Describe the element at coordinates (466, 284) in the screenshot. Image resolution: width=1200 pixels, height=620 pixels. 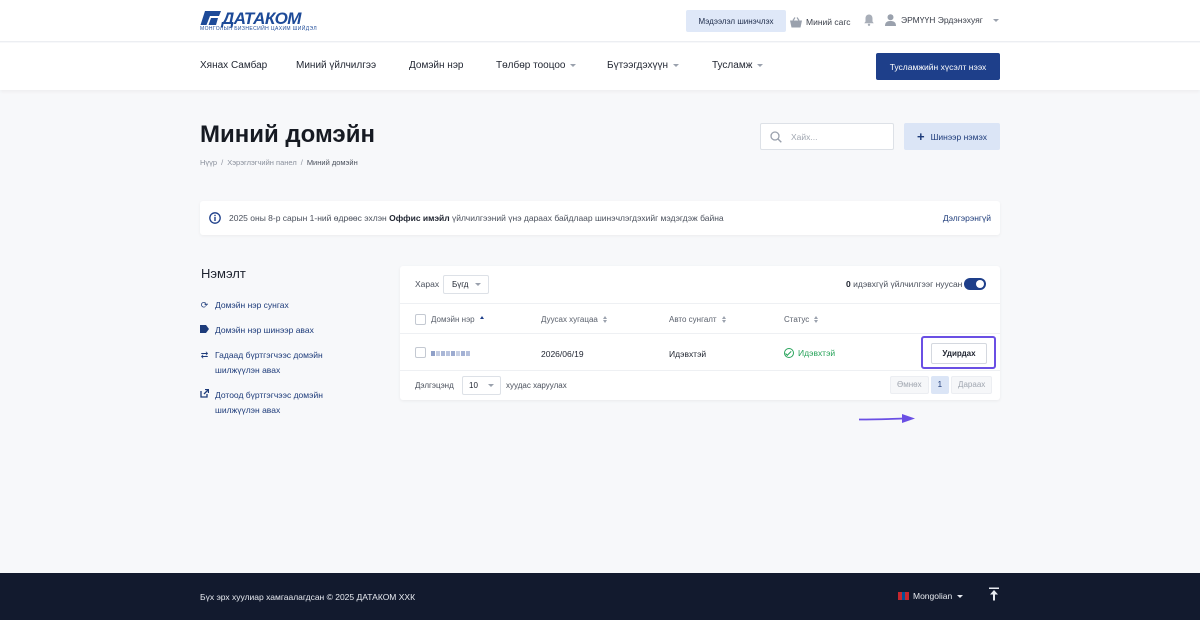
I see `view-filter-select: Бүгд` at that location.